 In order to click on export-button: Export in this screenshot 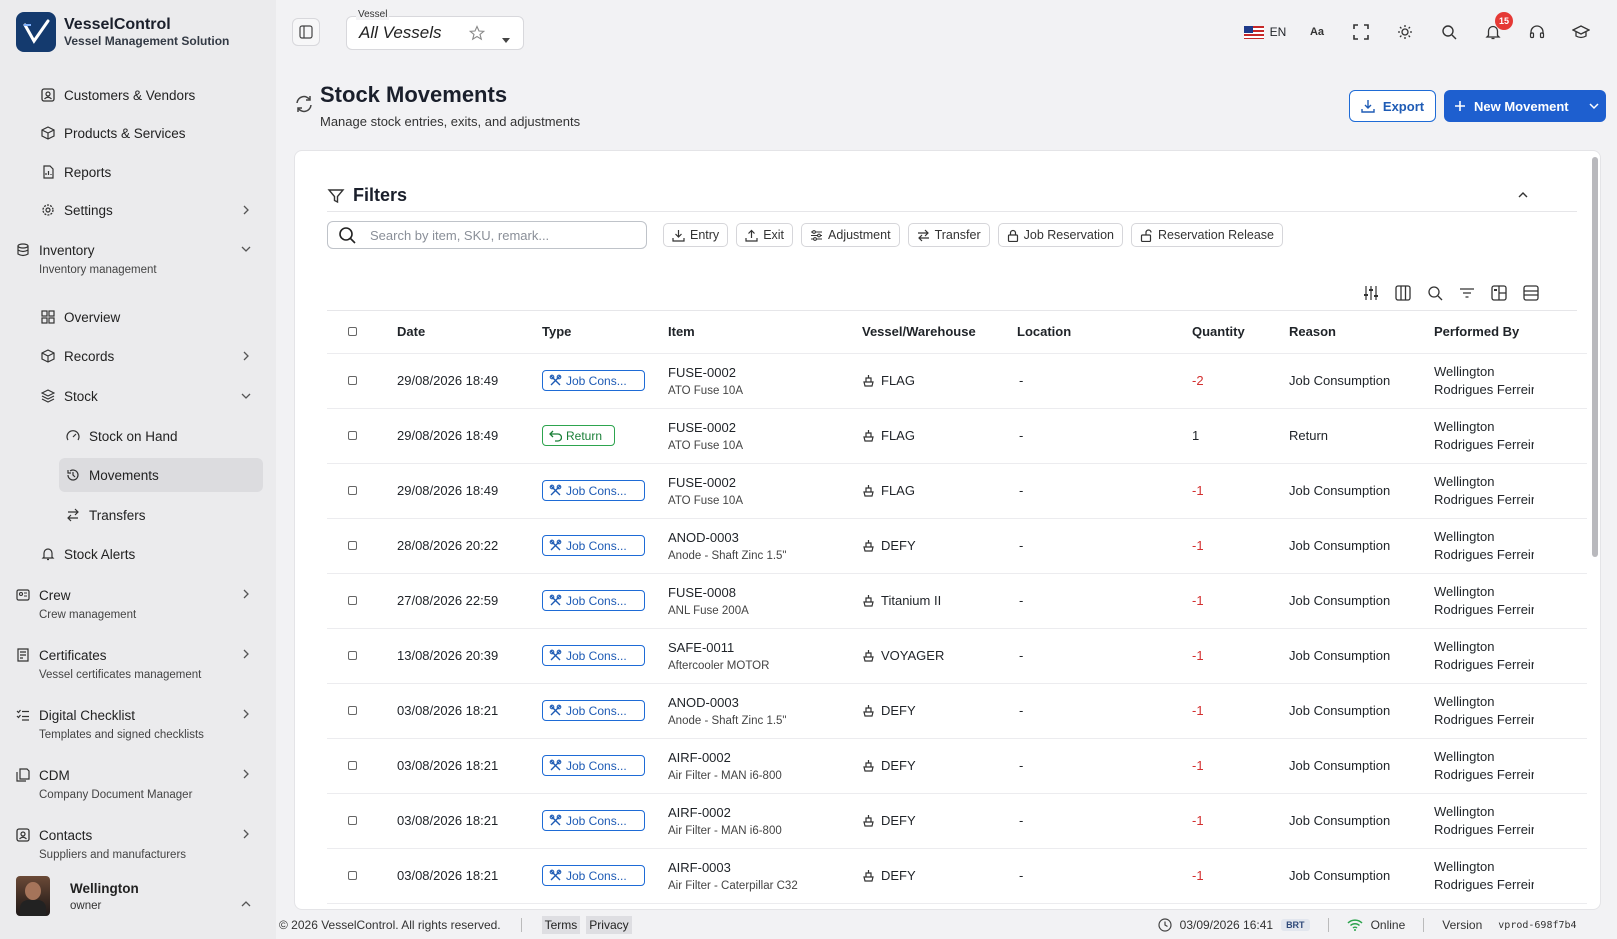, I will do `click(1392, 106)`.